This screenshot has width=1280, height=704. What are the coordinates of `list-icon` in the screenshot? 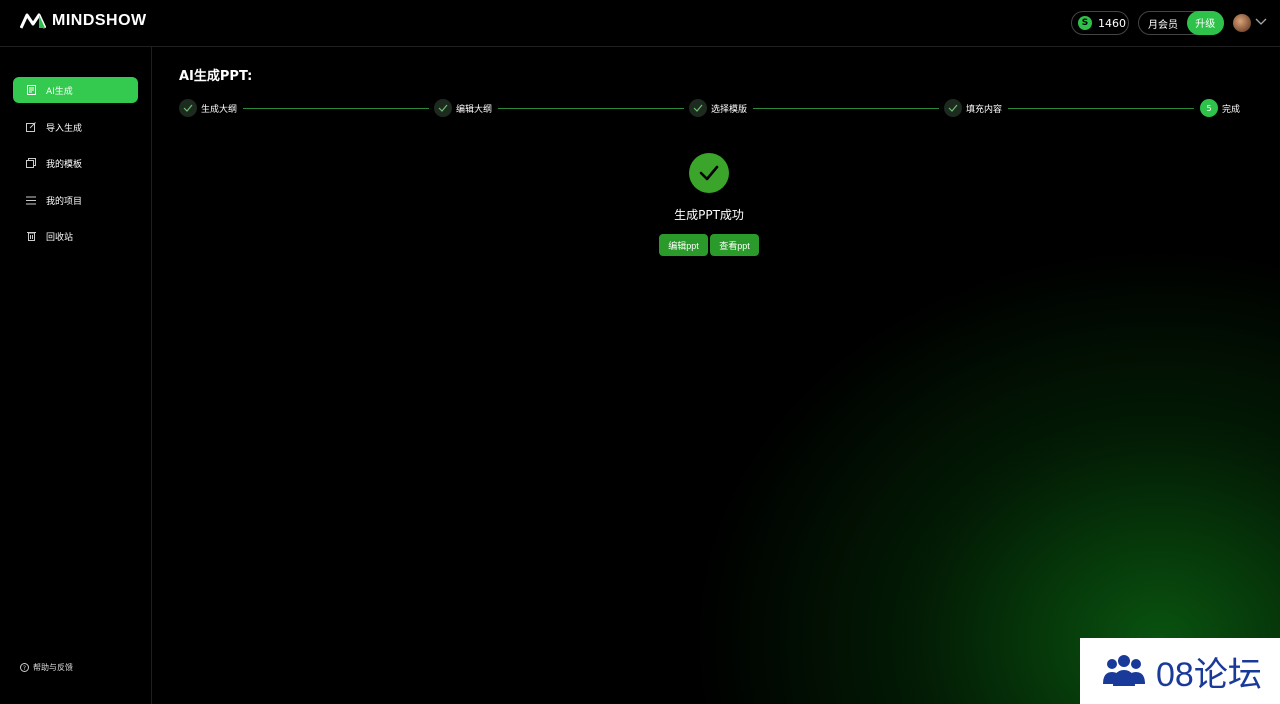 It's located at (31, 200).